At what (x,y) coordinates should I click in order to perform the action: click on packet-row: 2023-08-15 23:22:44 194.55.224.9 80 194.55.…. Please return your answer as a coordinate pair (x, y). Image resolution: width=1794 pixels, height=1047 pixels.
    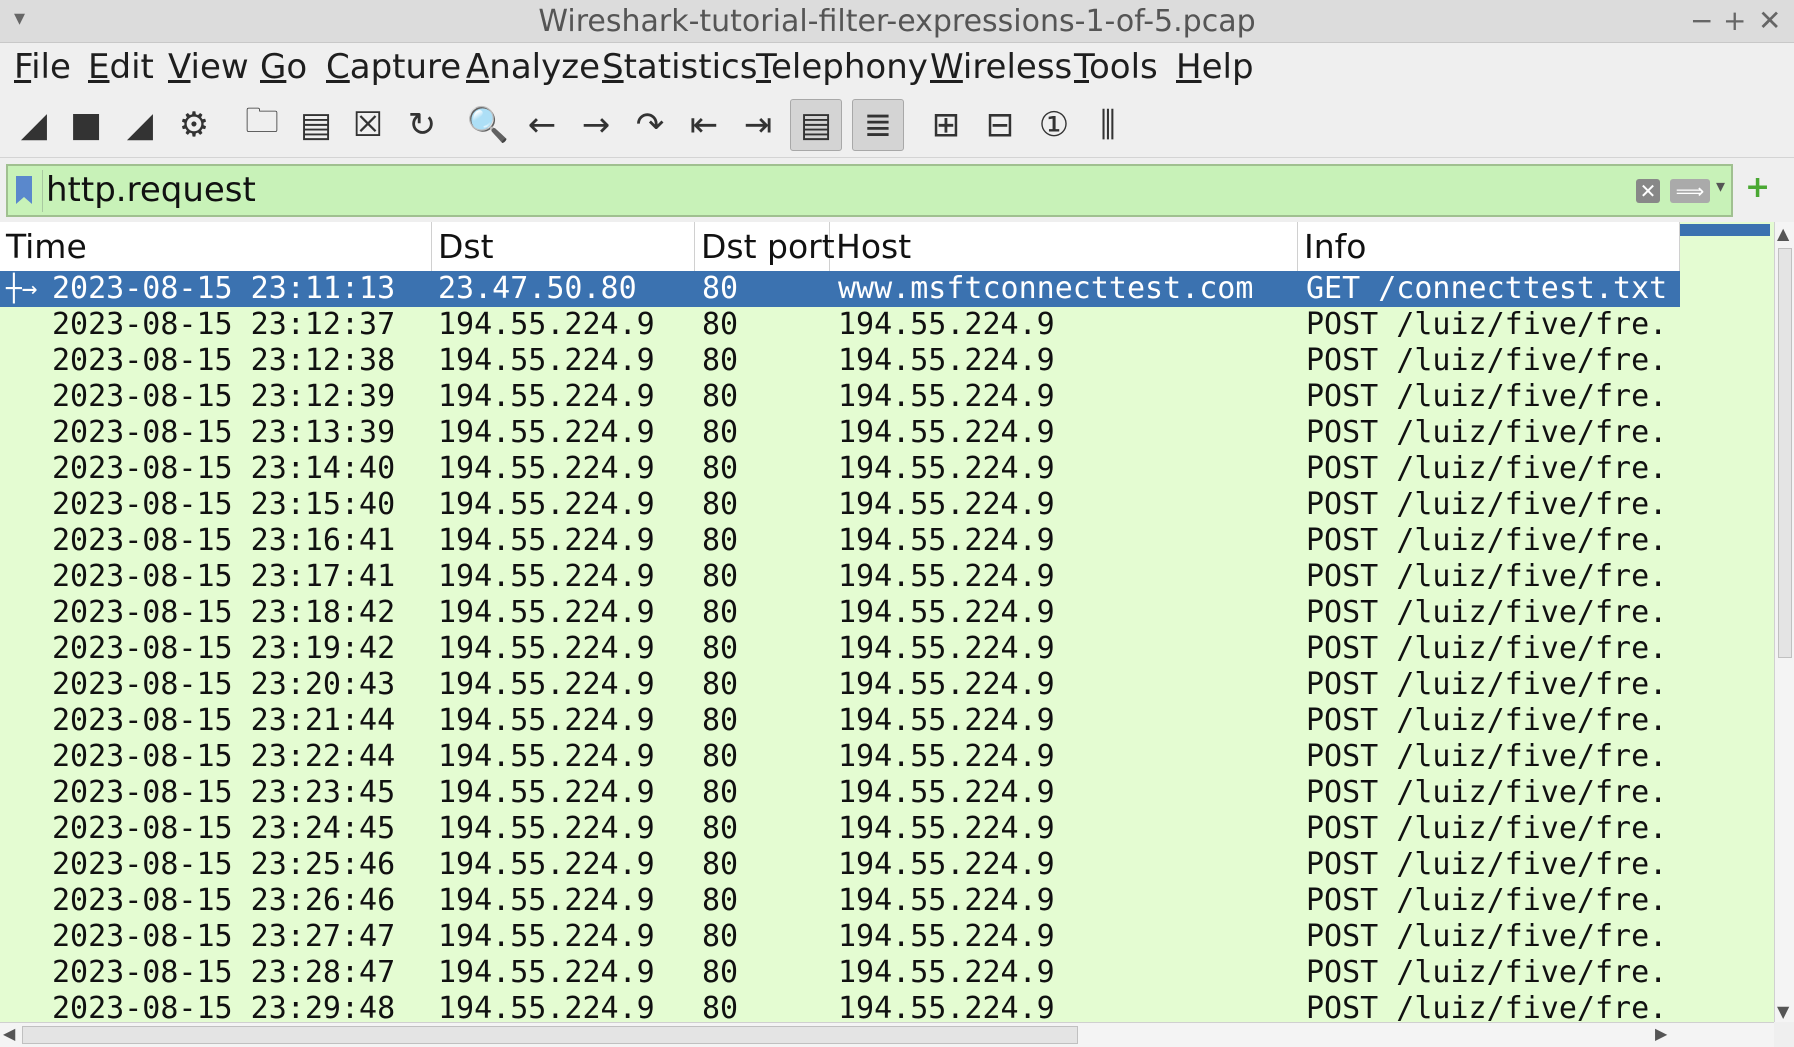
    Looking at the image, I should click on (840, 757).